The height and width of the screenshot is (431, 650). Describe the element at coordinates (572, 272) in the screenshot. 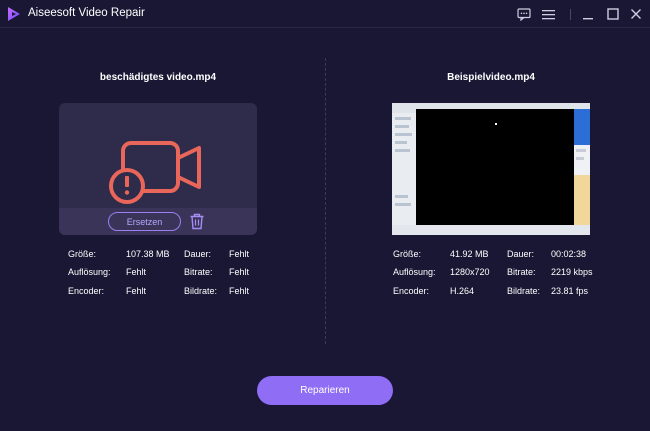

I see `info-value: 2219 kbps` at that location.